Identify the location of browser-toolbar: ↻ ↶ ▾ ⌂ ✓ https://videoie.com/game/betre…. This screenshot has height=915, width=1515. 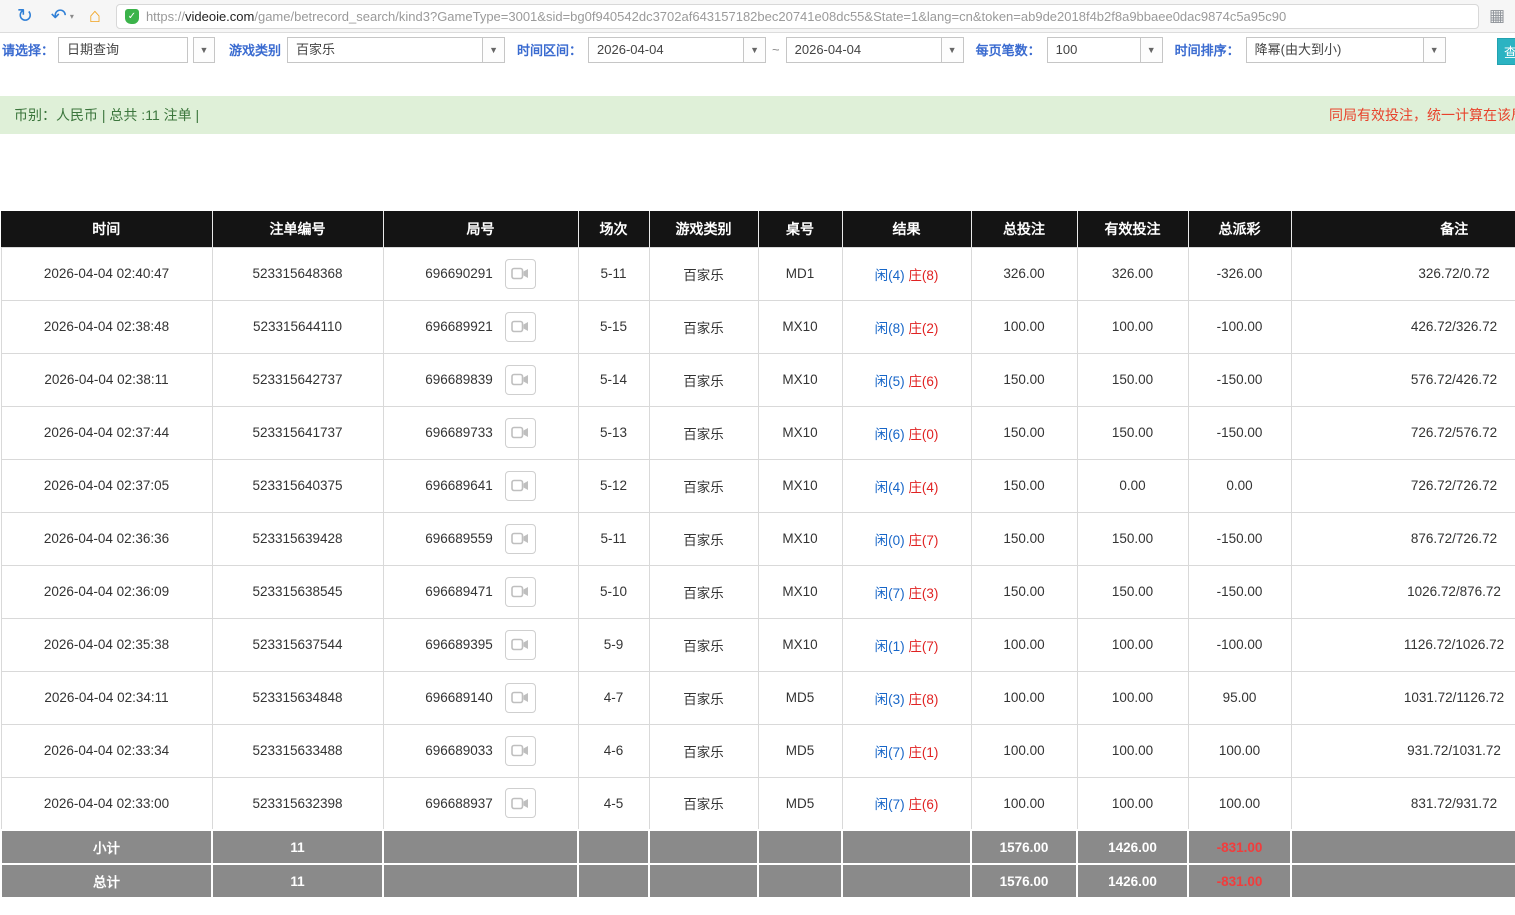
(757, 16).